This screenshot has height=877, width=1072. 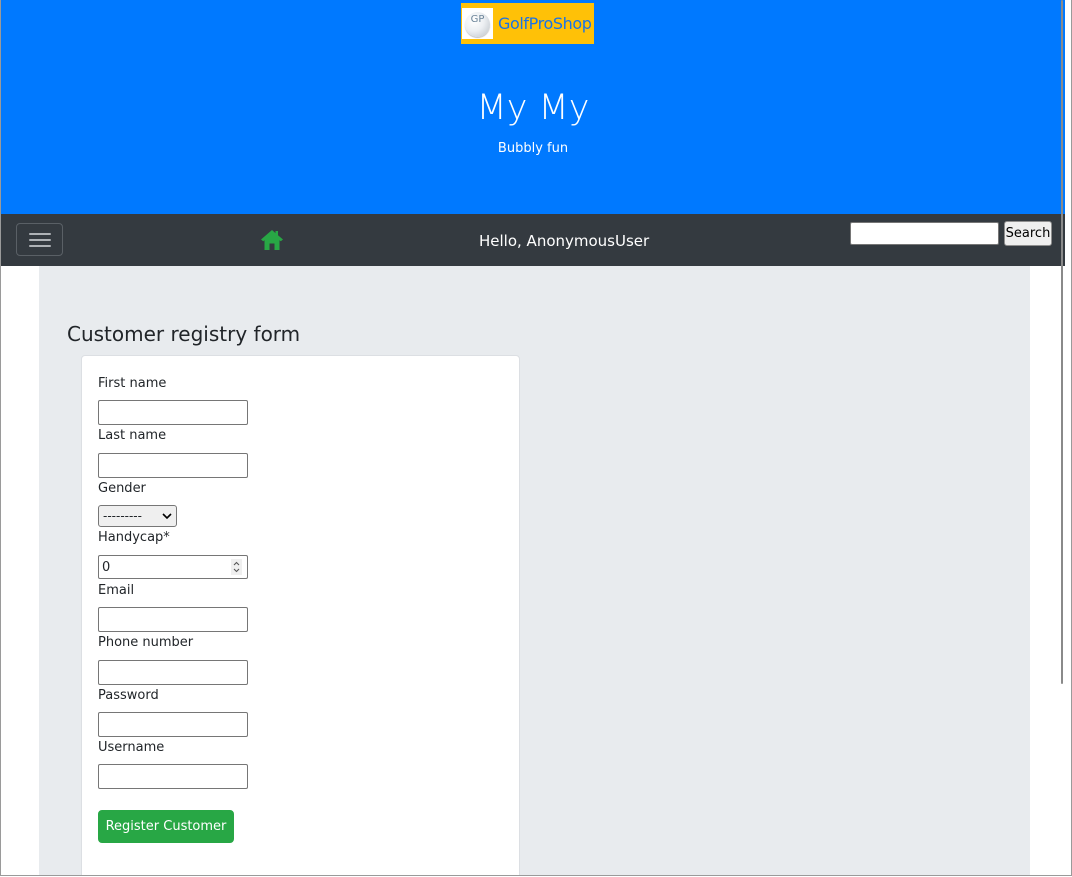 I want to click on gender-selected-value: ---------, so click(x=122, y=516).